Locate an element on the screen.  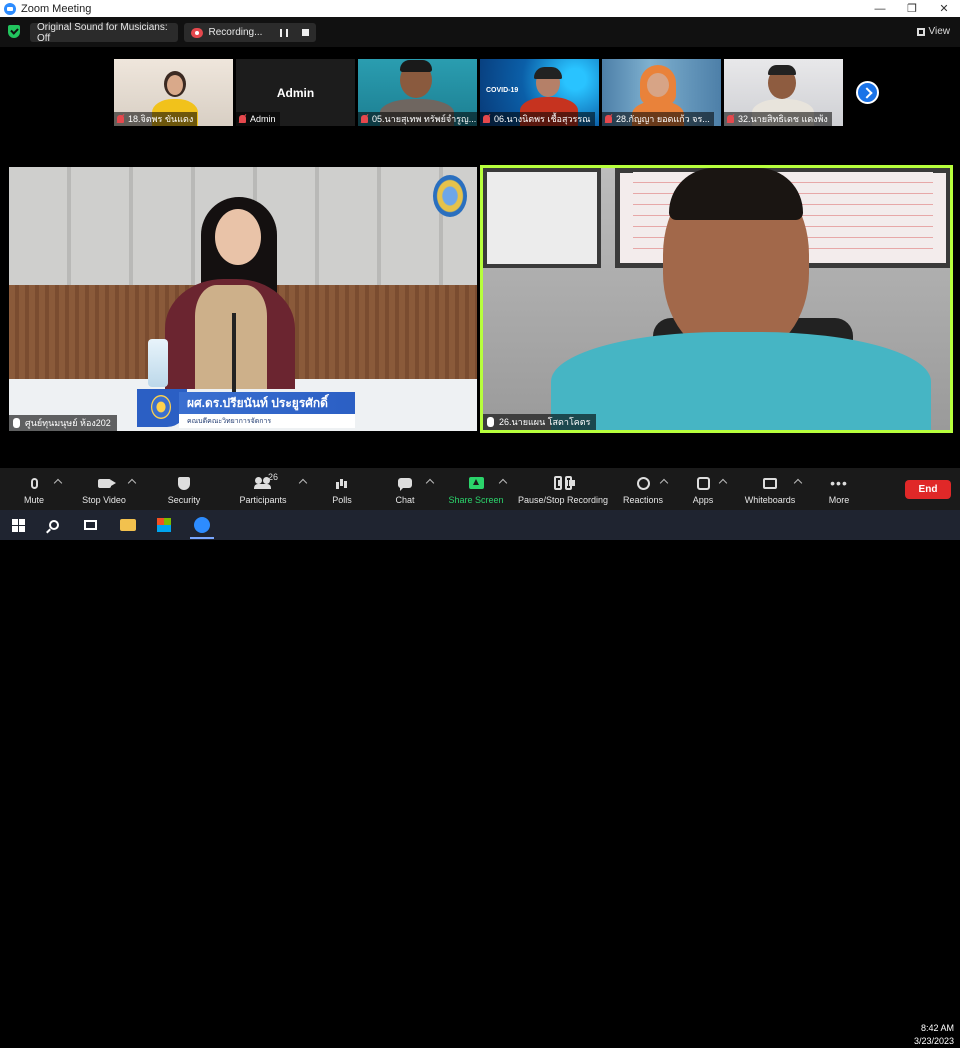
restore-button: ❐ is located at coordinates (912, 8).